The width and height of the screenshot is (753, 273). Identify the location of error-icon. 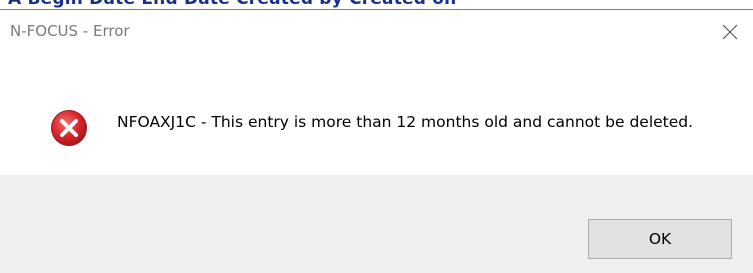
(69, 128).